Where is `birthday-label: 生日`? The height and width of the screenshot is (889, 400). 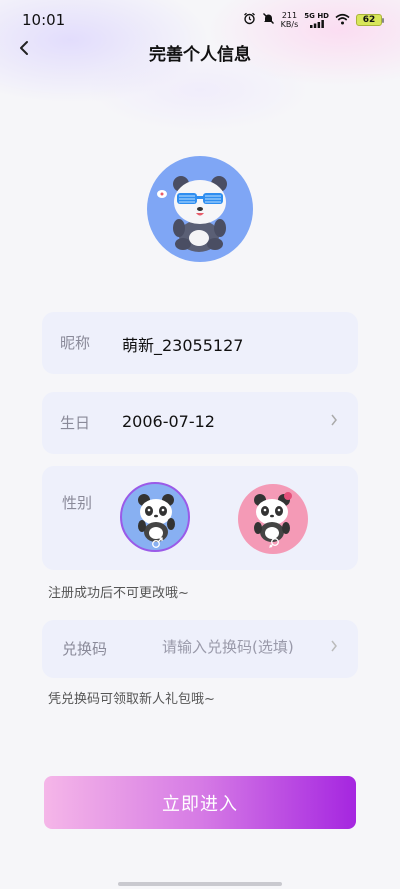 birthday-label: 生日 is located at coordinates (75, 423).